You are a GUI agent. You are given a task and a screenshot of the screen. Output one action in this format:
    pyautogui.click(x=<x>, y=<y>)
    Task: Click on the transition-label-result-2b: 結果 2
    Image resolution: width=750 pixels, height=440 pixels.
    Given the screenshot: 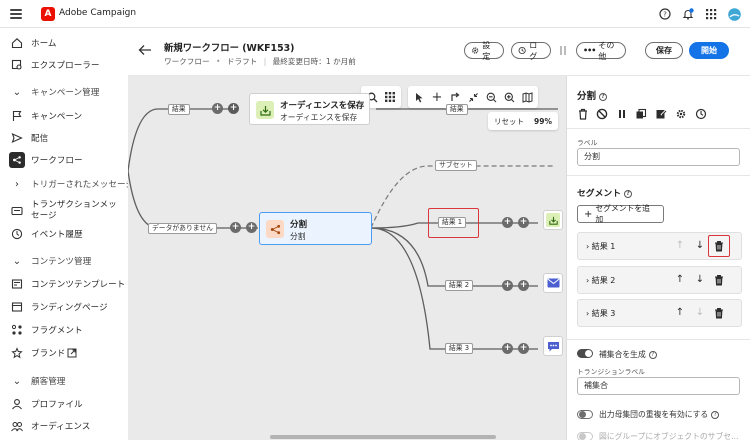 What is the action you would take?
    pyautogui.click(x=459, y=285)
    